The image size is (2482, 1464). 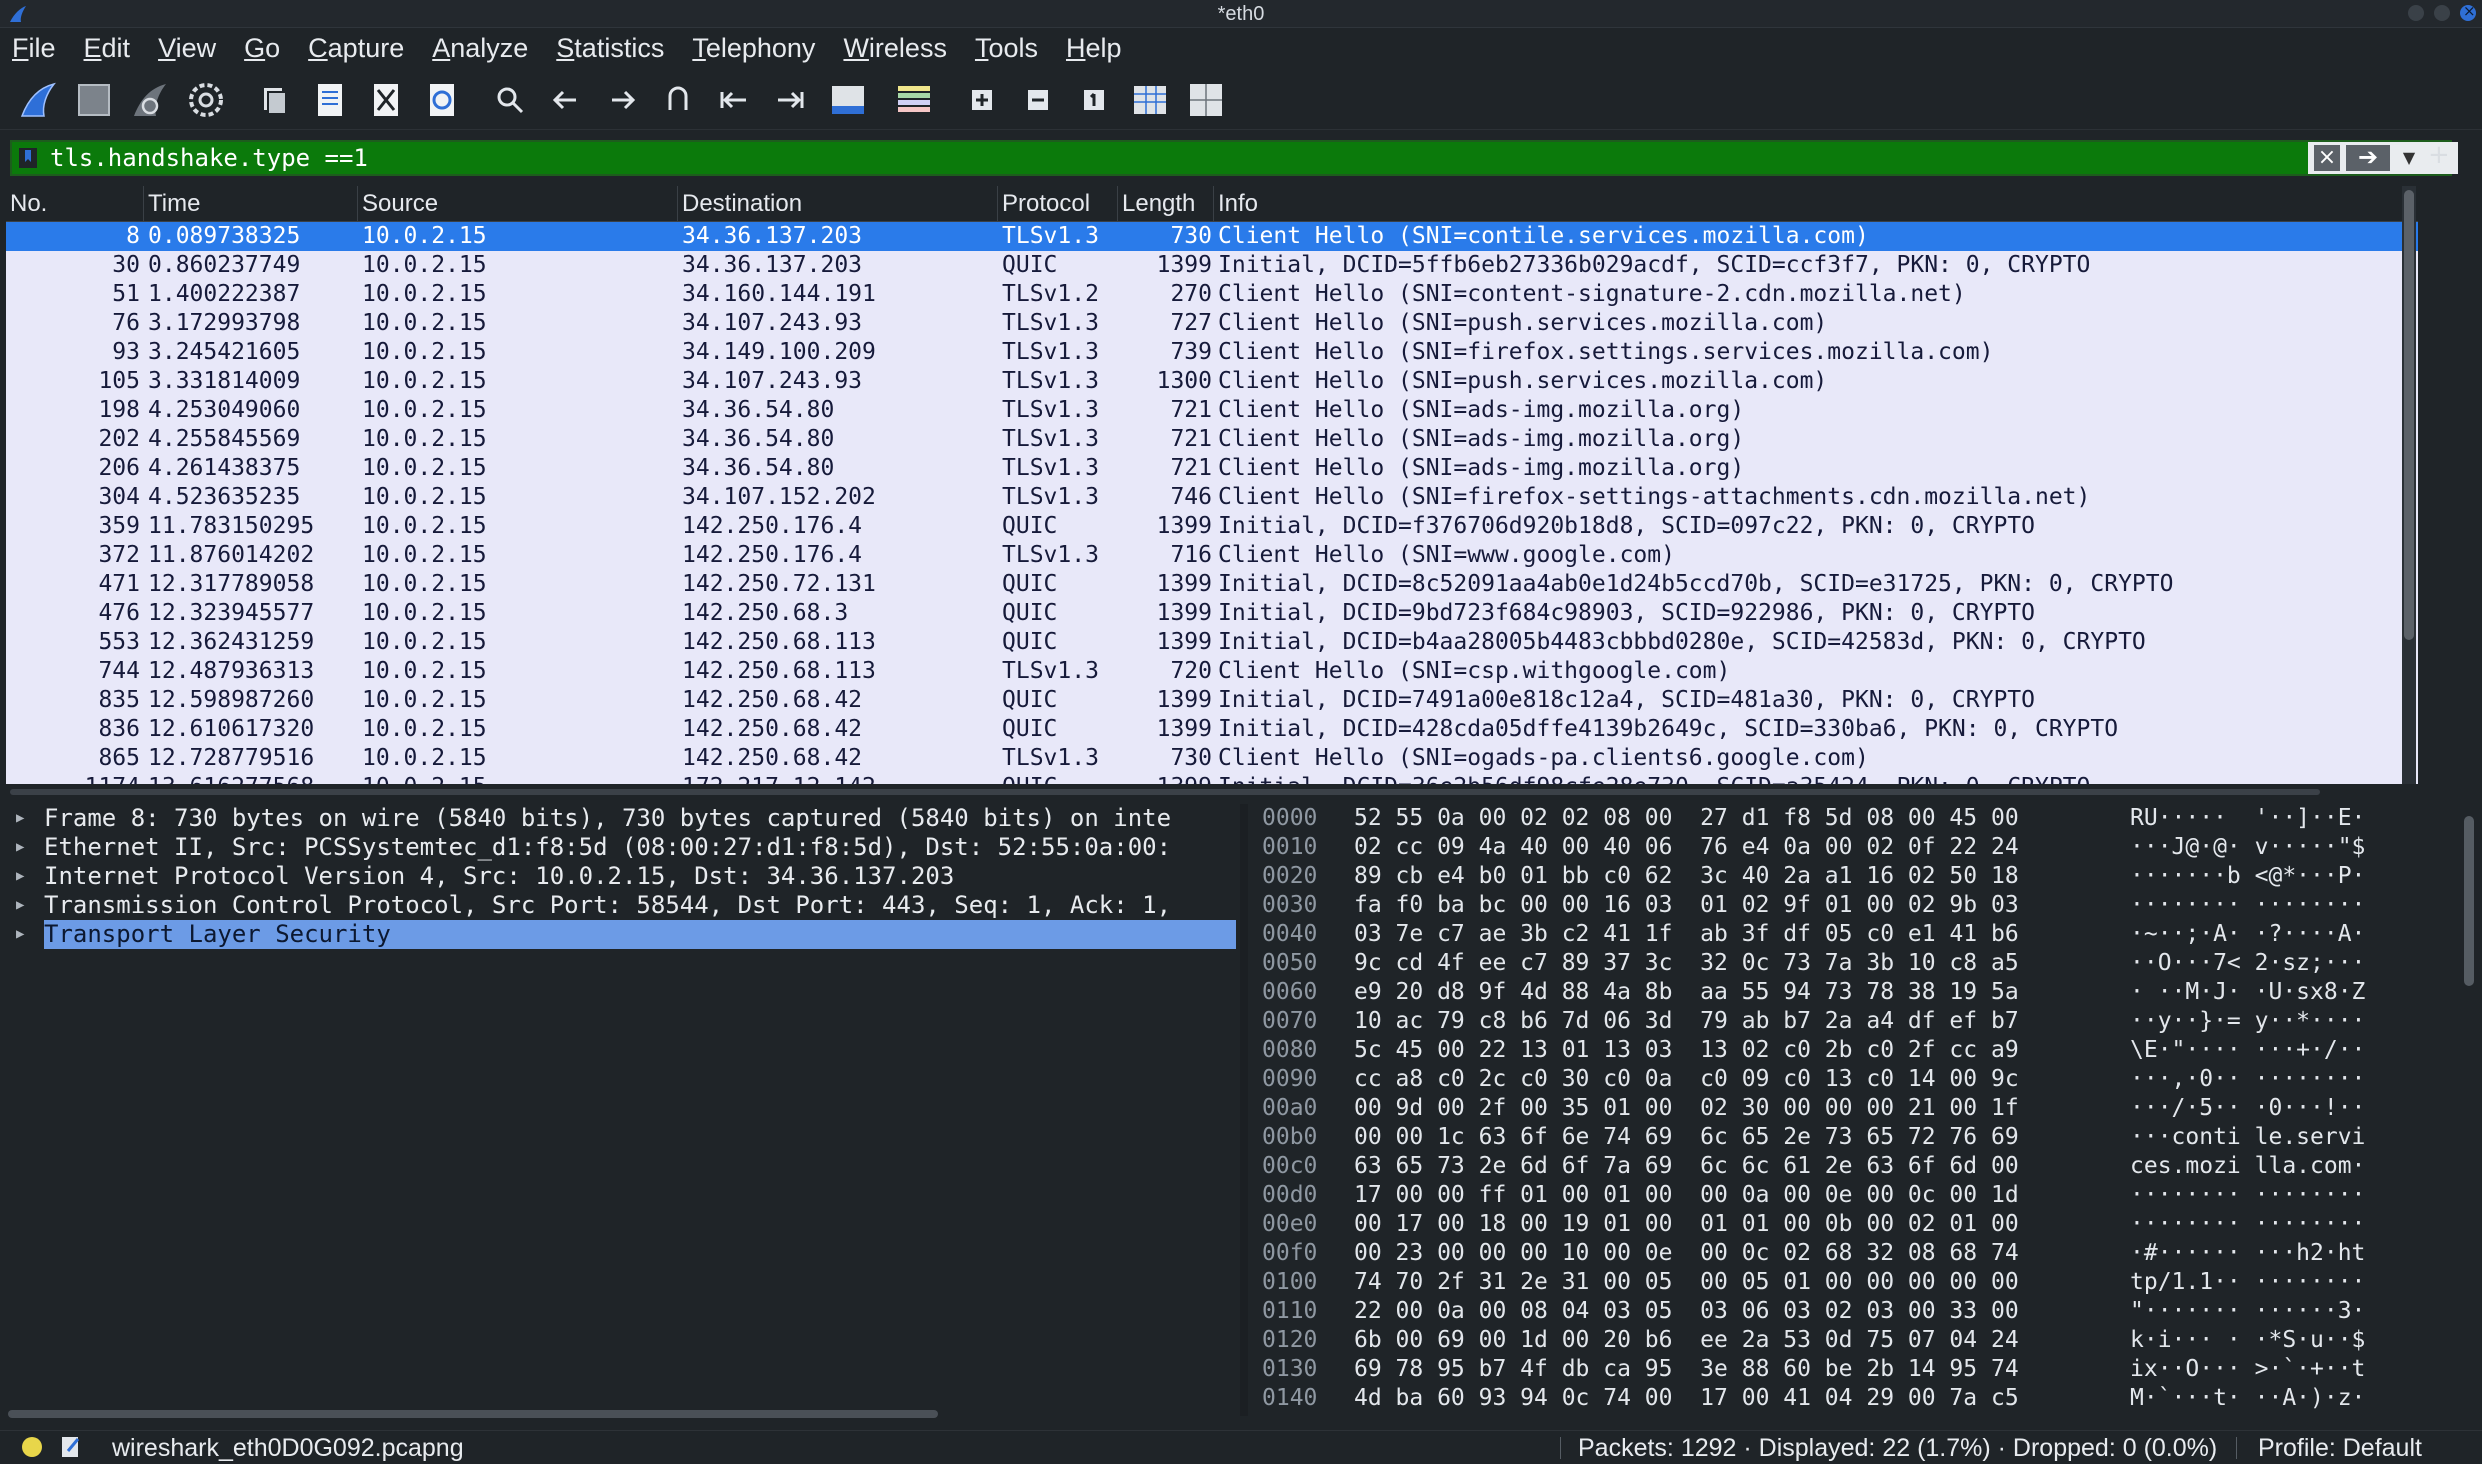 What do you see at coordinates (2468, 11) in the screenshot?
I see `close-window-button` at bounding box center [2468, 11].